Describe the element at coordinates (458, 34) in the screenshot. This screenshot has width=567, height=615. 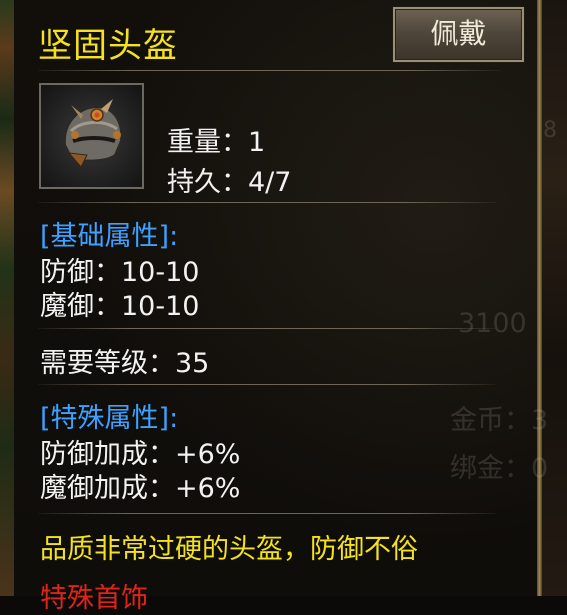
I see `equip-button: 佩戴` at that location.